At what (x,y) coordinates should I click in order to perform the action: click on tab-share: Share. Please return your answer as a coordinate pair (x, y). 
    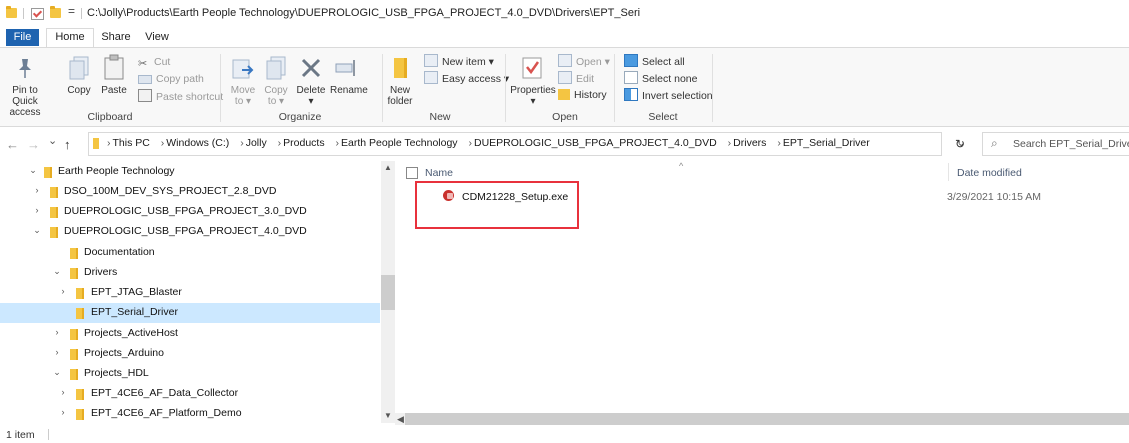
    Looking at the image, I should click on (116, 37).